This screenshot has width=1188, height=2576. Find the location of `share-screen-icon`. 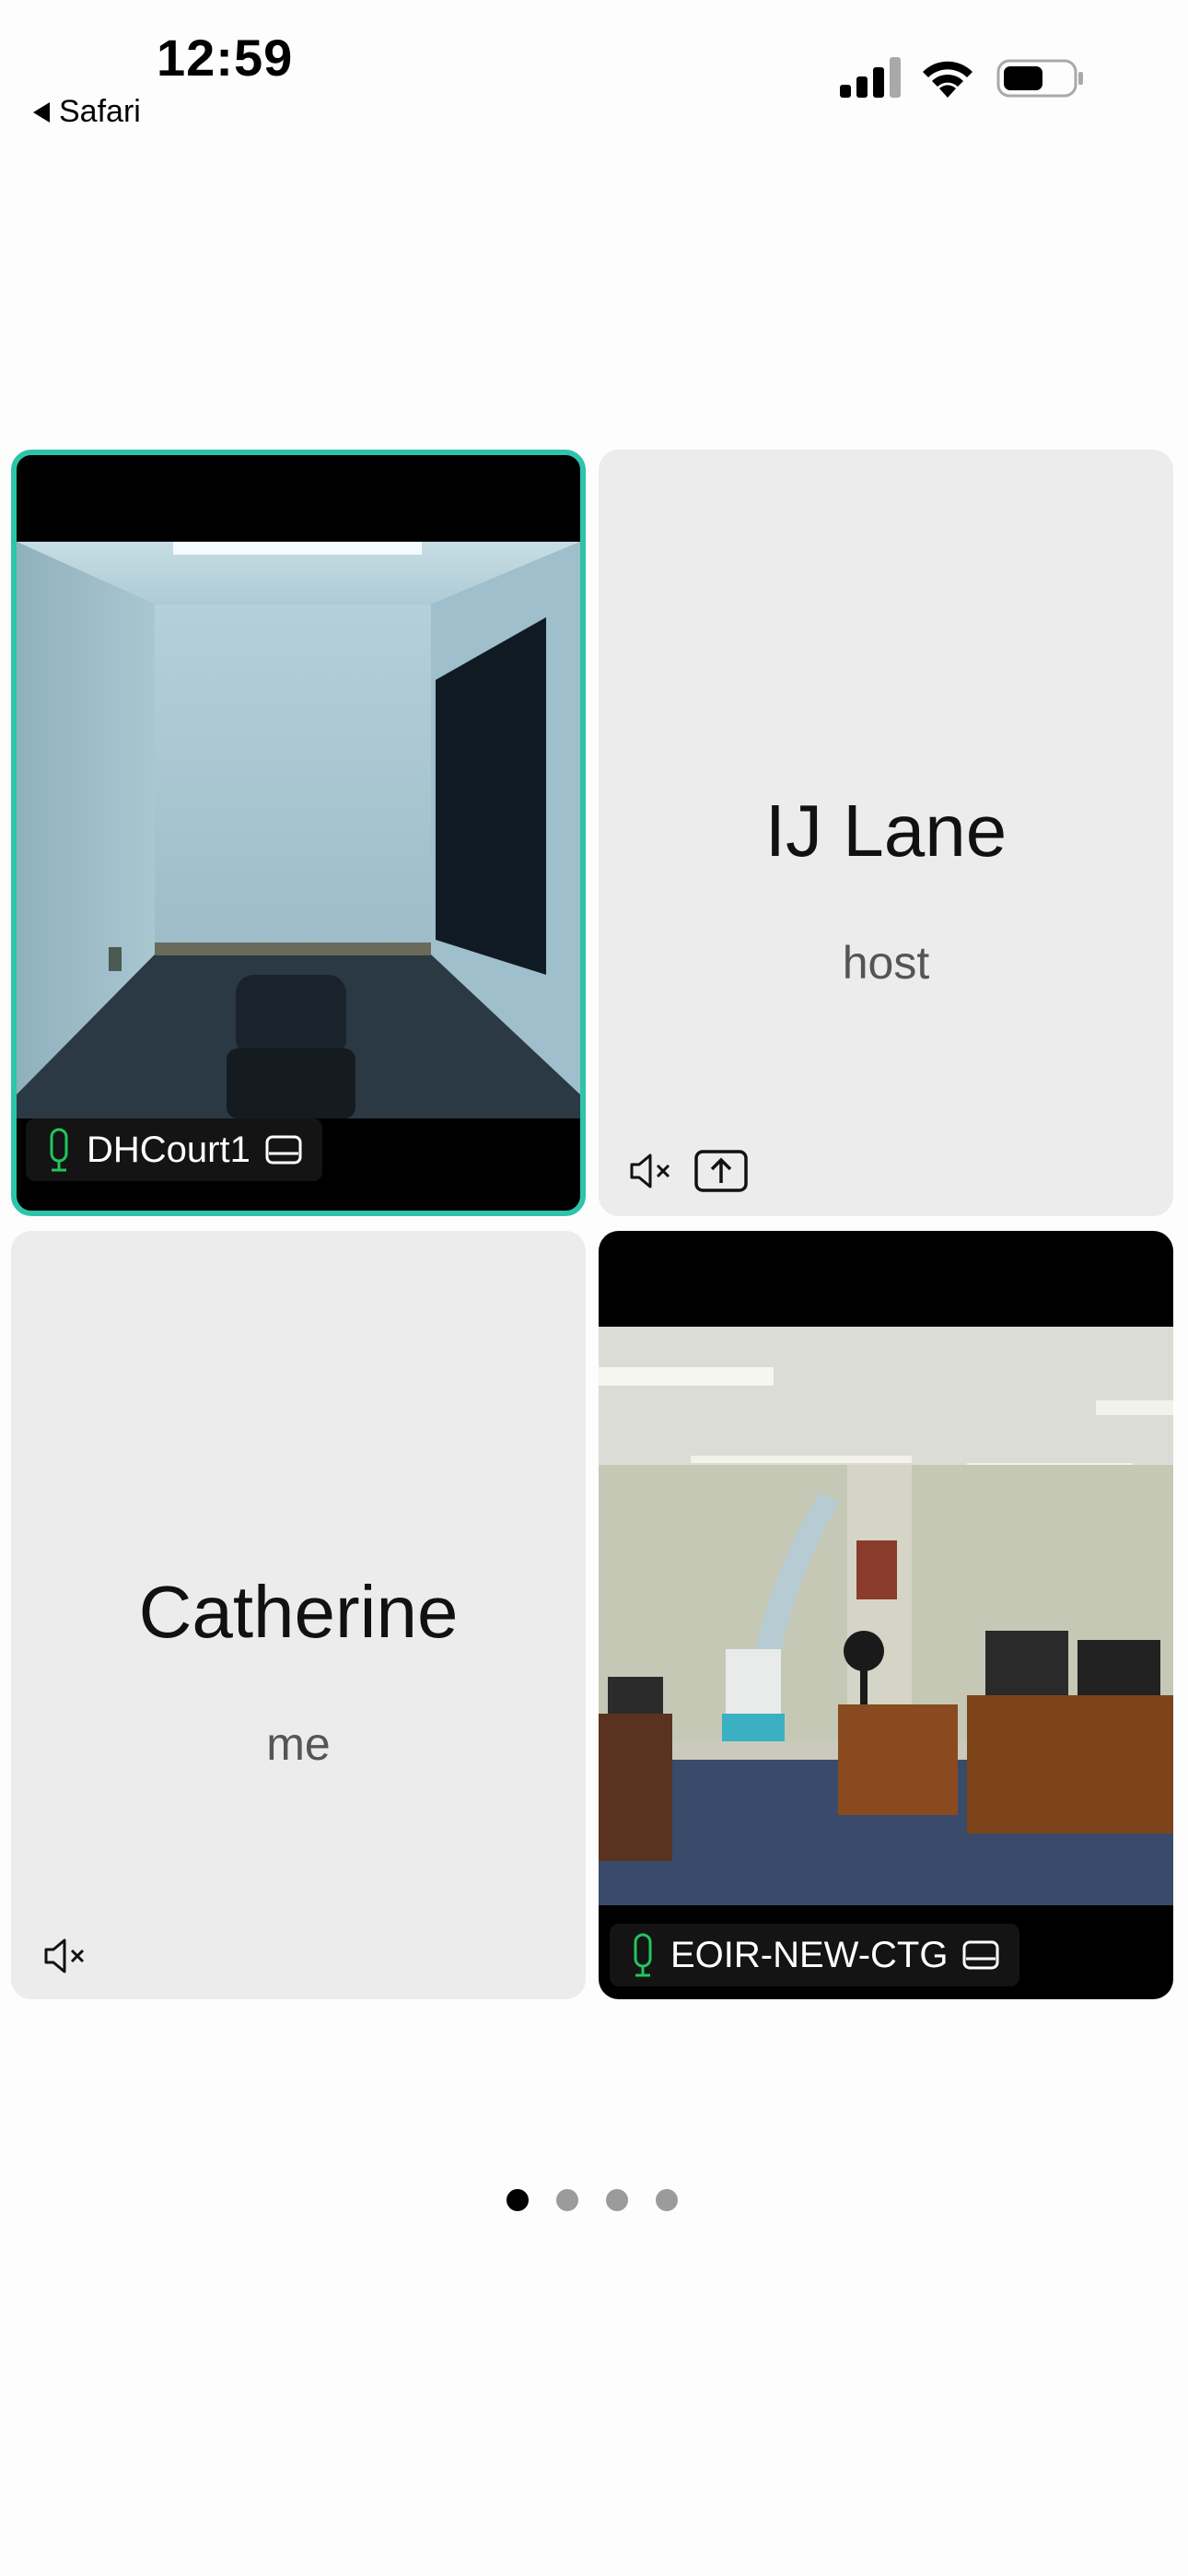

share-screen-icon is located at coordinates (721, 1171).